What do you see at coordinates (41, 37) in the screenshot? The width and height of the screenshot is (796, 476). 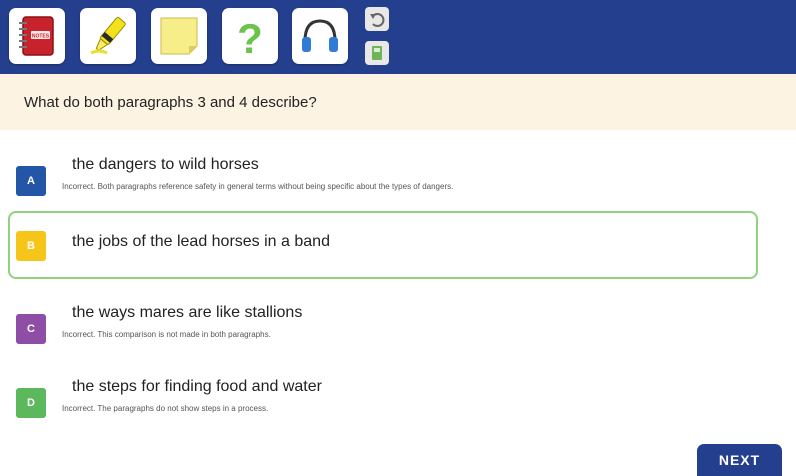 I see `svg-text: NOTES` at bounding box center [41, 37].